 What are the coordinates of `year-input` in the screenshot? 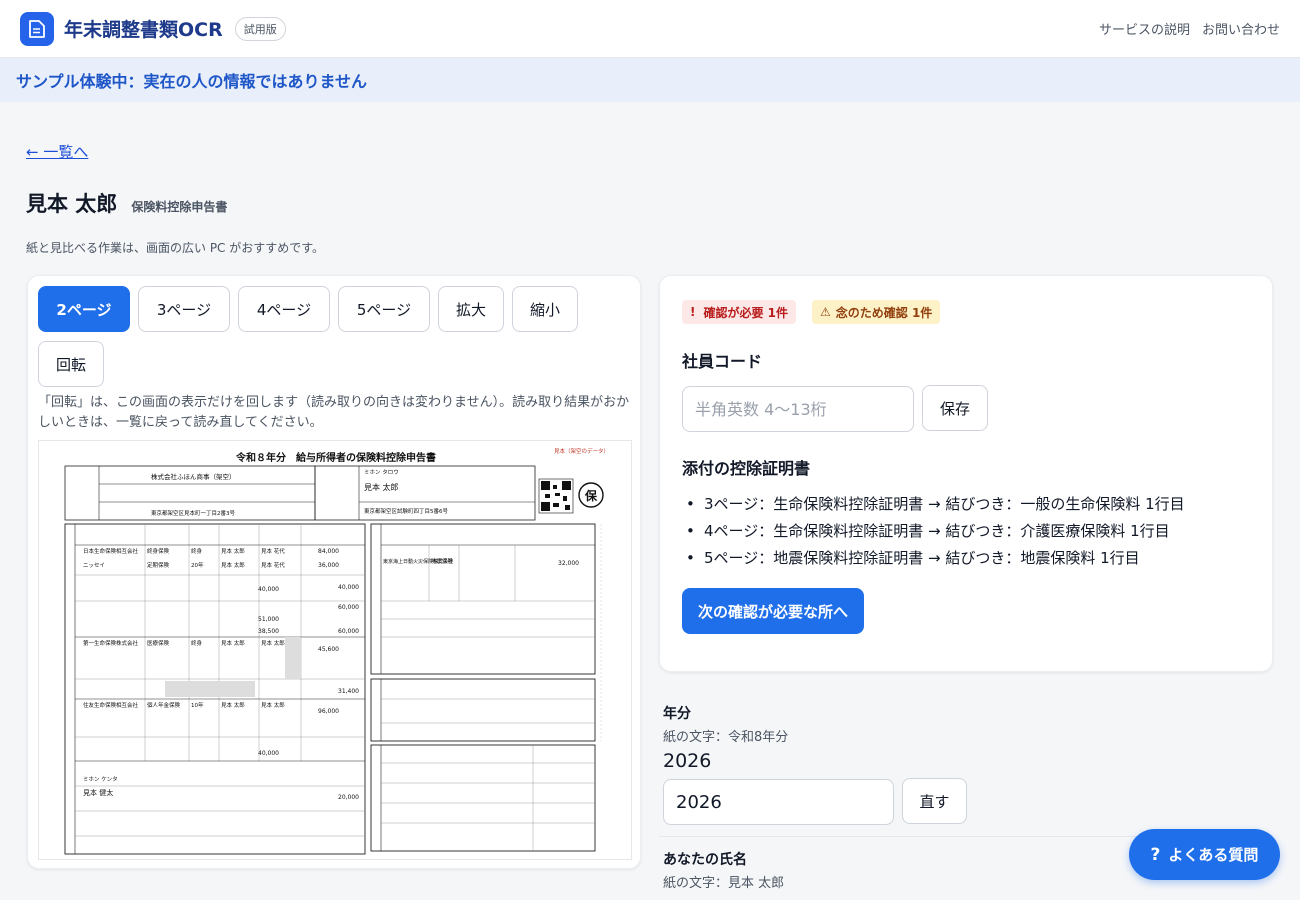 It's located at (778, 802).